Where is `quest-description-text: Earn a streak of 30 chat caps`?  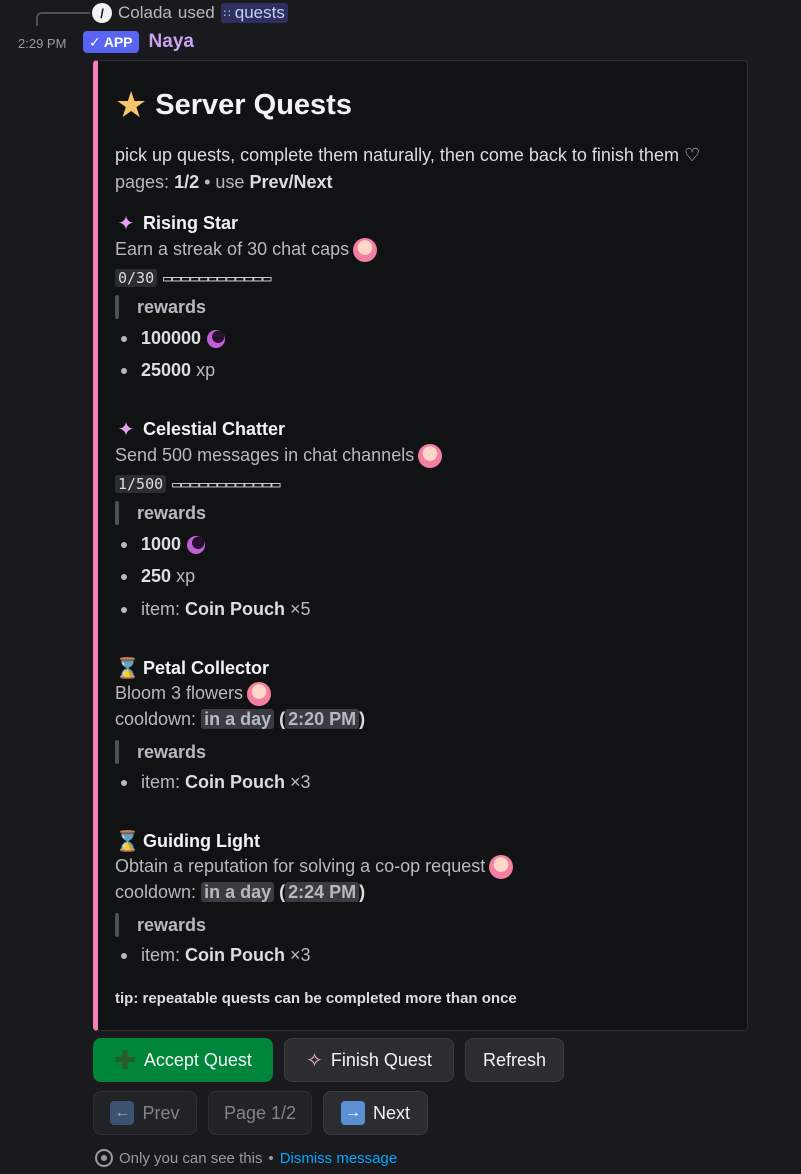 quest-description-text: Earn a streak of 30 chat caps is located at coordinates (232, 248).